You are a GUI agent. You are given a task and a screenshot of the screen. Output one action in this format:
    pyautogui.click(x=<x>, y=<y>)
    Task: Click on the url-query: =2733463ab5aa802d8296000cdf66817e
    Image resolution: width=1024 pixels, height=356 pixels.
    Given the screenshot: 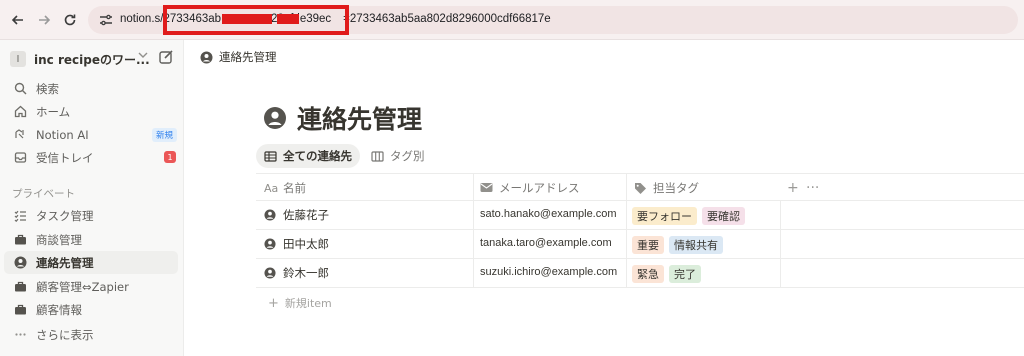 What is the action you would take?
    pyautogui.click(x=447, y=19)
    